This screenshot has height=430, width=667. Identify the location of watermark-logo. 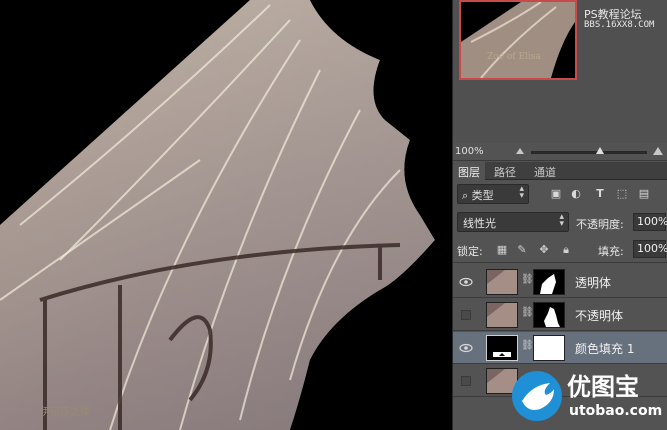
(537, 396).